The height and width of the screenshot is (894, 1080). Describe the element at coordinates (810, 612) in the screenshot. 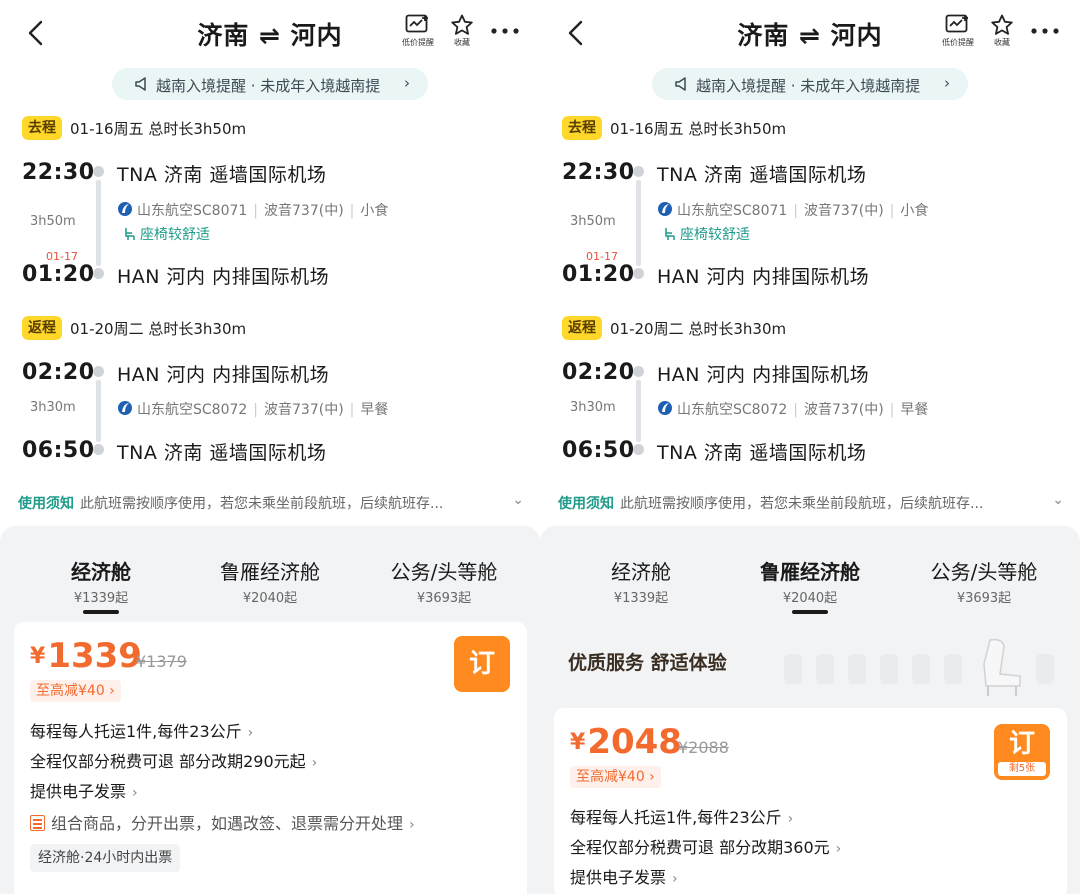

I see `tab-underline` at that location.